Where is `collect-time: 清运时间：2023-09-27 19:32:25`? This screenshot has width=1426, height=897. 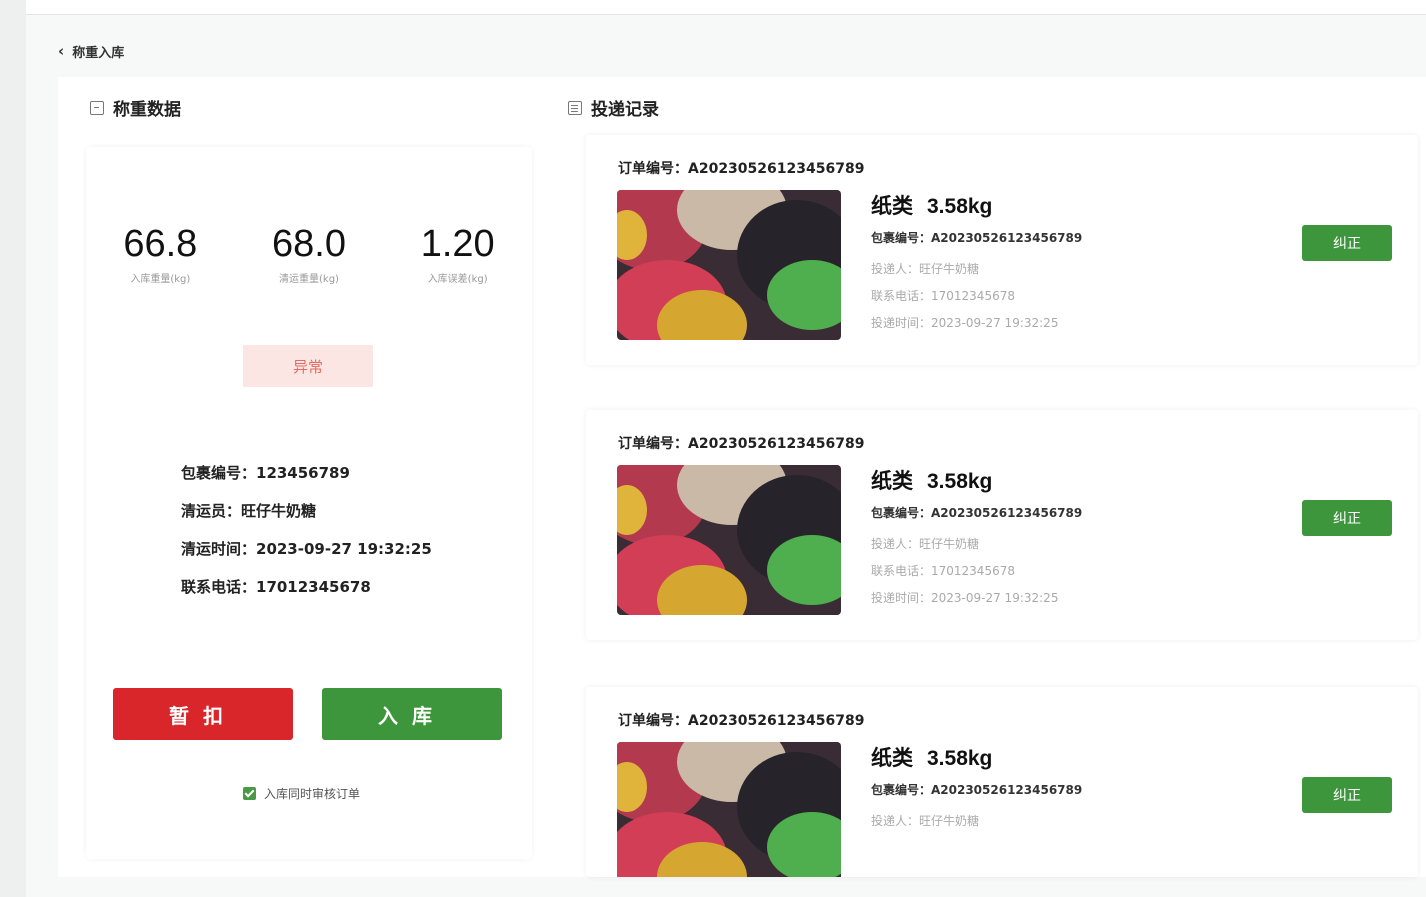
collect-time: 清运时间：2023-09-27 19:32:25 is located at coordinates (306, 549).